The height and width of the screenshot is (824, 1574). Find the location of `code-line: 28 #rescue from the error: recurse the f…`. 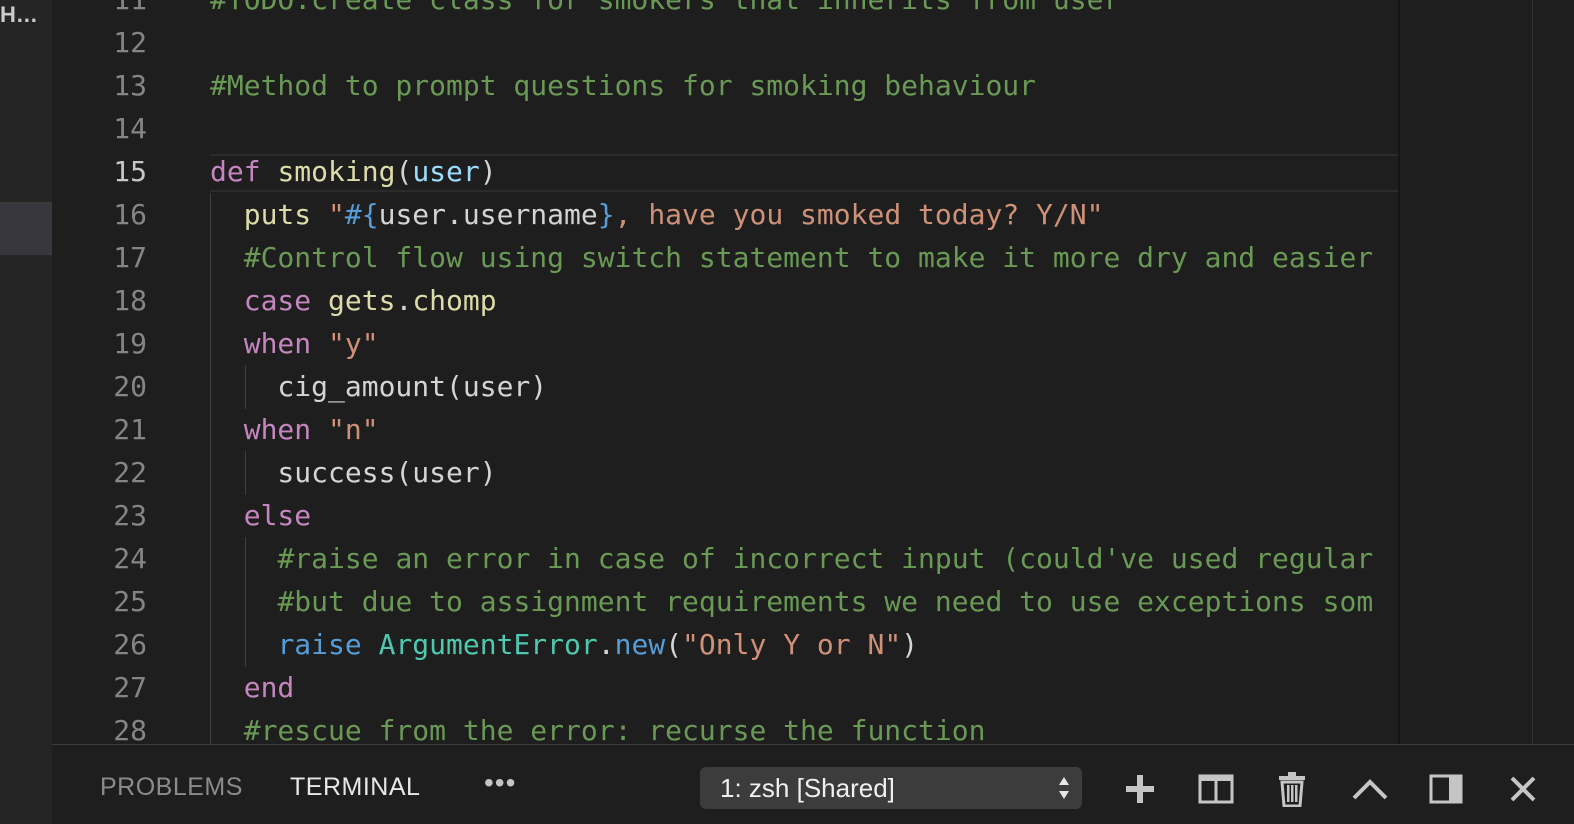

code-line: 28 #rescue from the error: recurse the f… is located at coordinates (725, 726).